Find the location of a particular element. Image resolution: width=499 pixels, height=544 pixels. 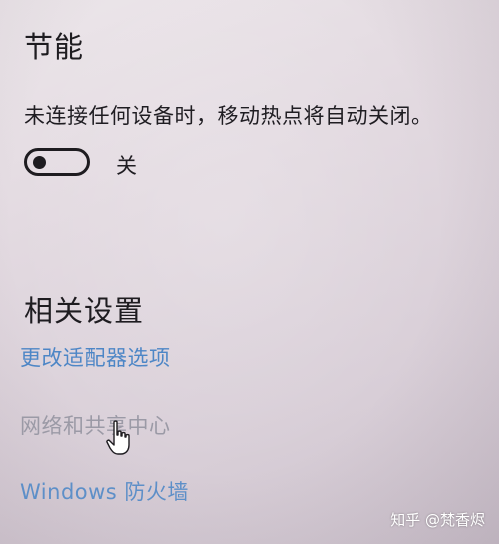

change-adapter-options-link: 更改适配器选项 is located at coordinates (95, 357).